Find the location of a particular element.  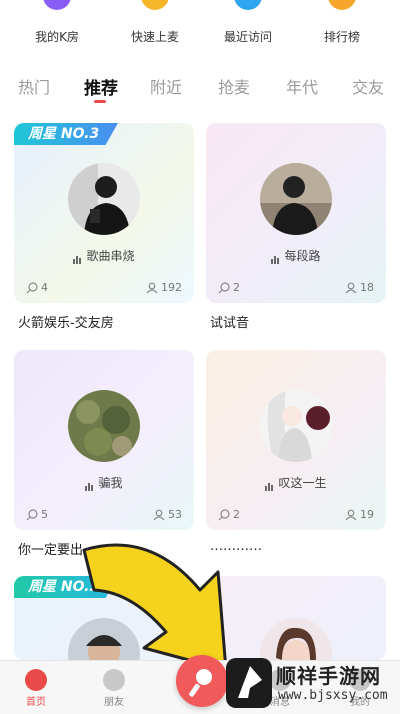

recent-icon is located at coordinates (248, 5).